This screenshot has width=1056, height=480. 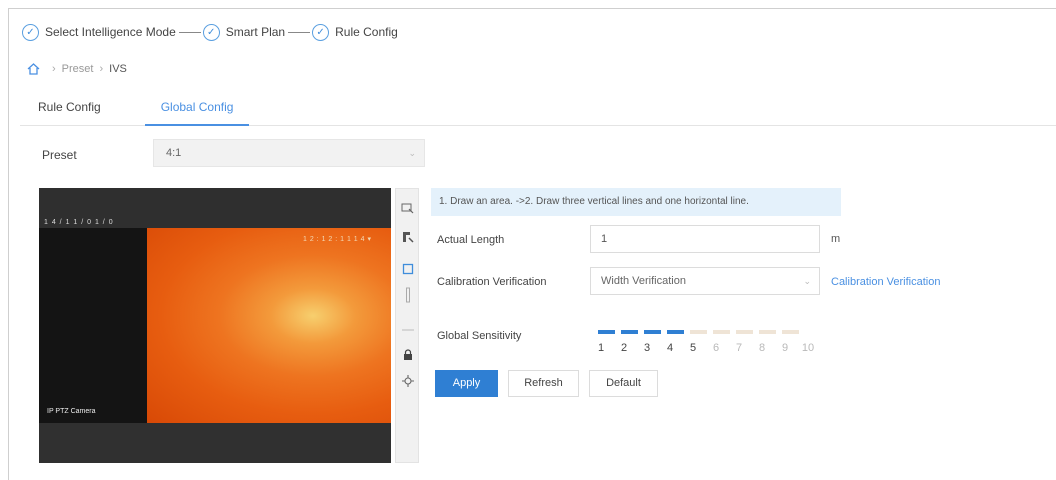 What do you see at coordinates (836, 239) in the screenshot?
I see `length-unit: m` at bounding box center [836, 239].